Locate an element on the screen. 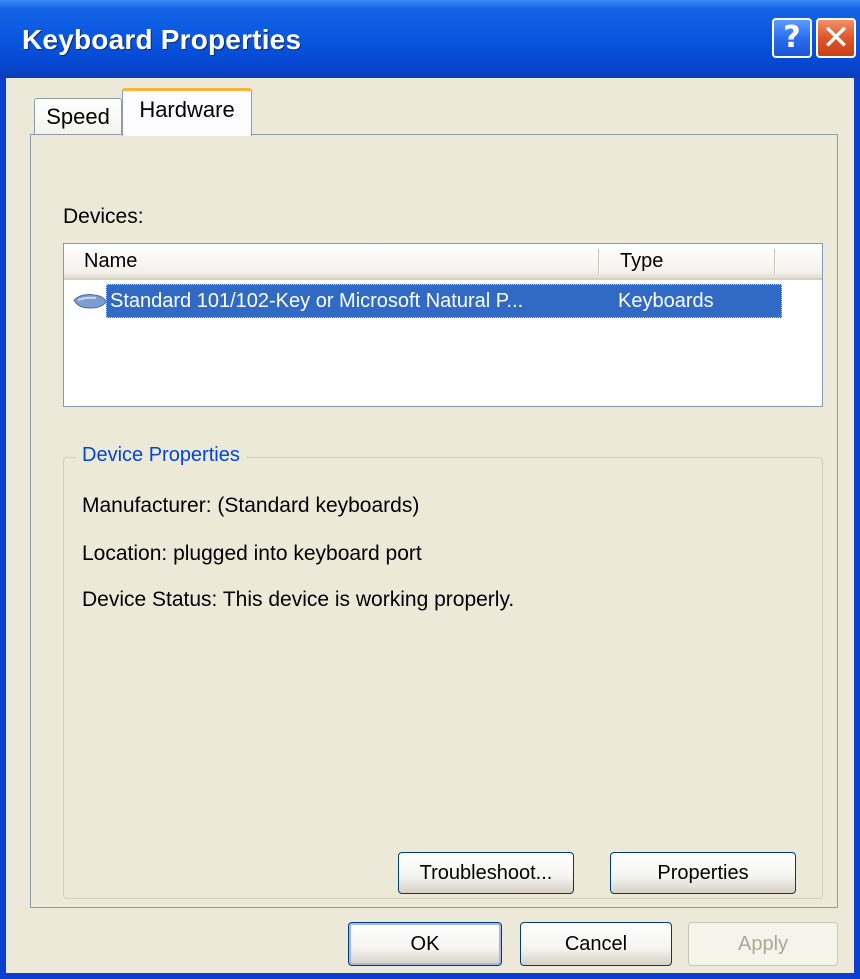 Image resolution: width=860 pixels, height=979 pixels. tab-hardware-label: Hardware is located at coordinates (187, 109).